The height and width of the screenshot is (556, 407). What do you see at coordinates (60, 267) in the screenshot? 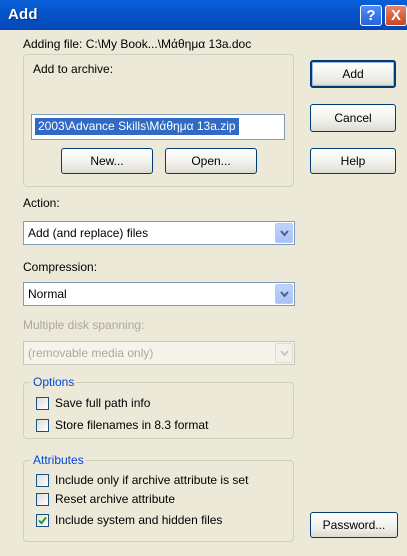
I see `compression-label: Compression:` at bounding box center [60, 267].